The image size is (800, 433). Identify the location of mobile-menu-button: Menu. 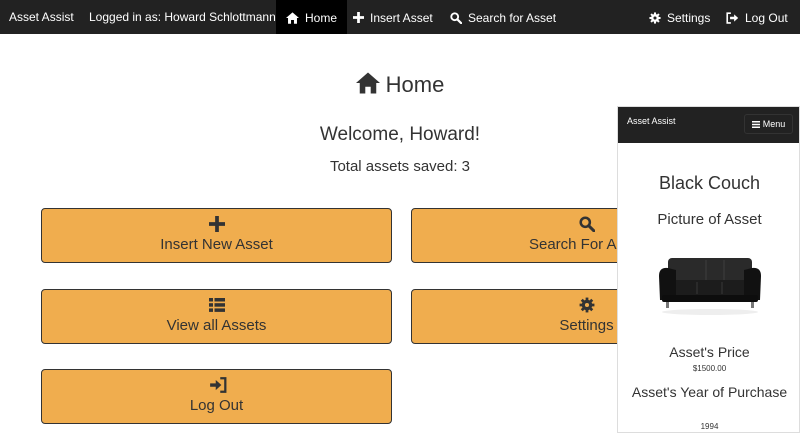
(768, 124).